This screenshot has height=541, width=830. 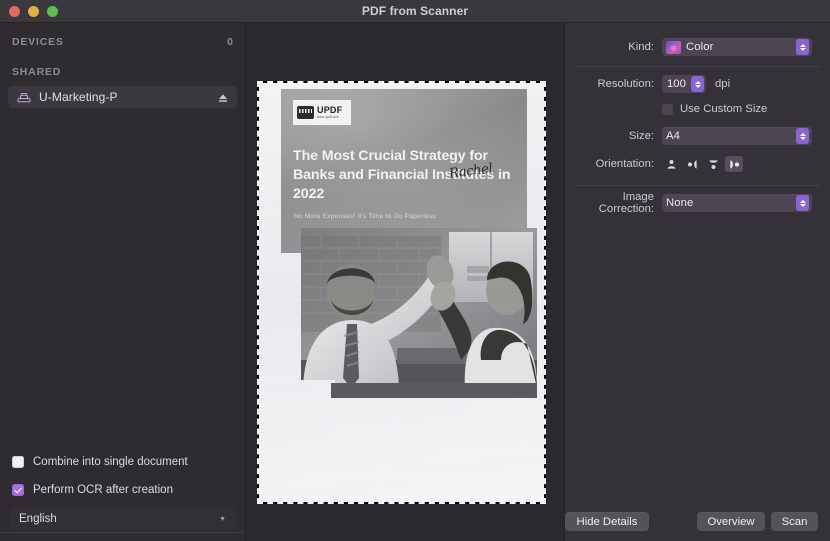 I want to click on devices-count-badge: 0, so click(x=230, y=42).